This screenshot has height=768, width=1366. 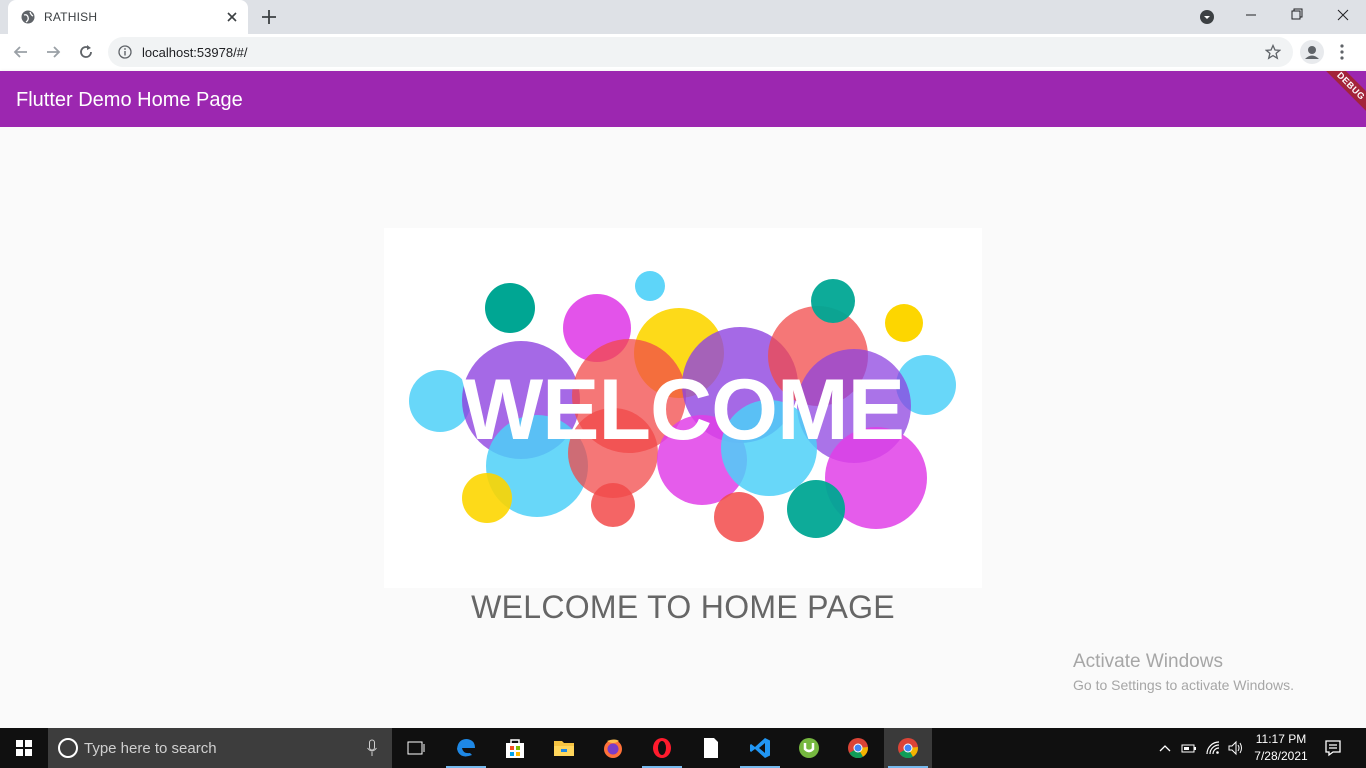 What do you see at coordinates (1207, 17) in the screenshot?
I see `tab-search-dropdown-icon` at bounding box center [1207, 17].